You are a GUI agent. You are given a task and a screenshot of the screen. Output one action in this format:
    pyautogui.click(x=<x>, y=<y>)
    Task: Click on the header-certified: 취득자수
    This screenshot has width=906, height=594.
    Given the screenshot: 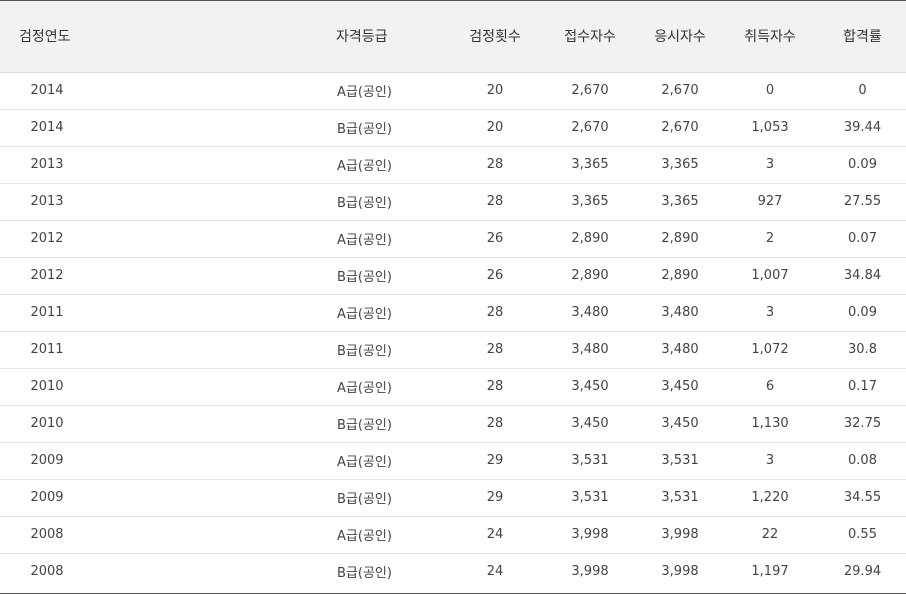 What is the action you would take?
    pyautogui.click(x=770, y=37)
    